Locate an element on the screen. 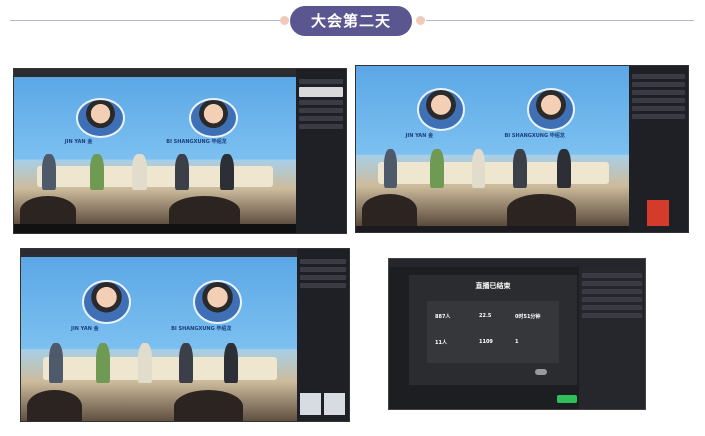 Image resolution: width=705 pixels, height=436 pixels. window-title-bar is located at coordinates (517, 263).